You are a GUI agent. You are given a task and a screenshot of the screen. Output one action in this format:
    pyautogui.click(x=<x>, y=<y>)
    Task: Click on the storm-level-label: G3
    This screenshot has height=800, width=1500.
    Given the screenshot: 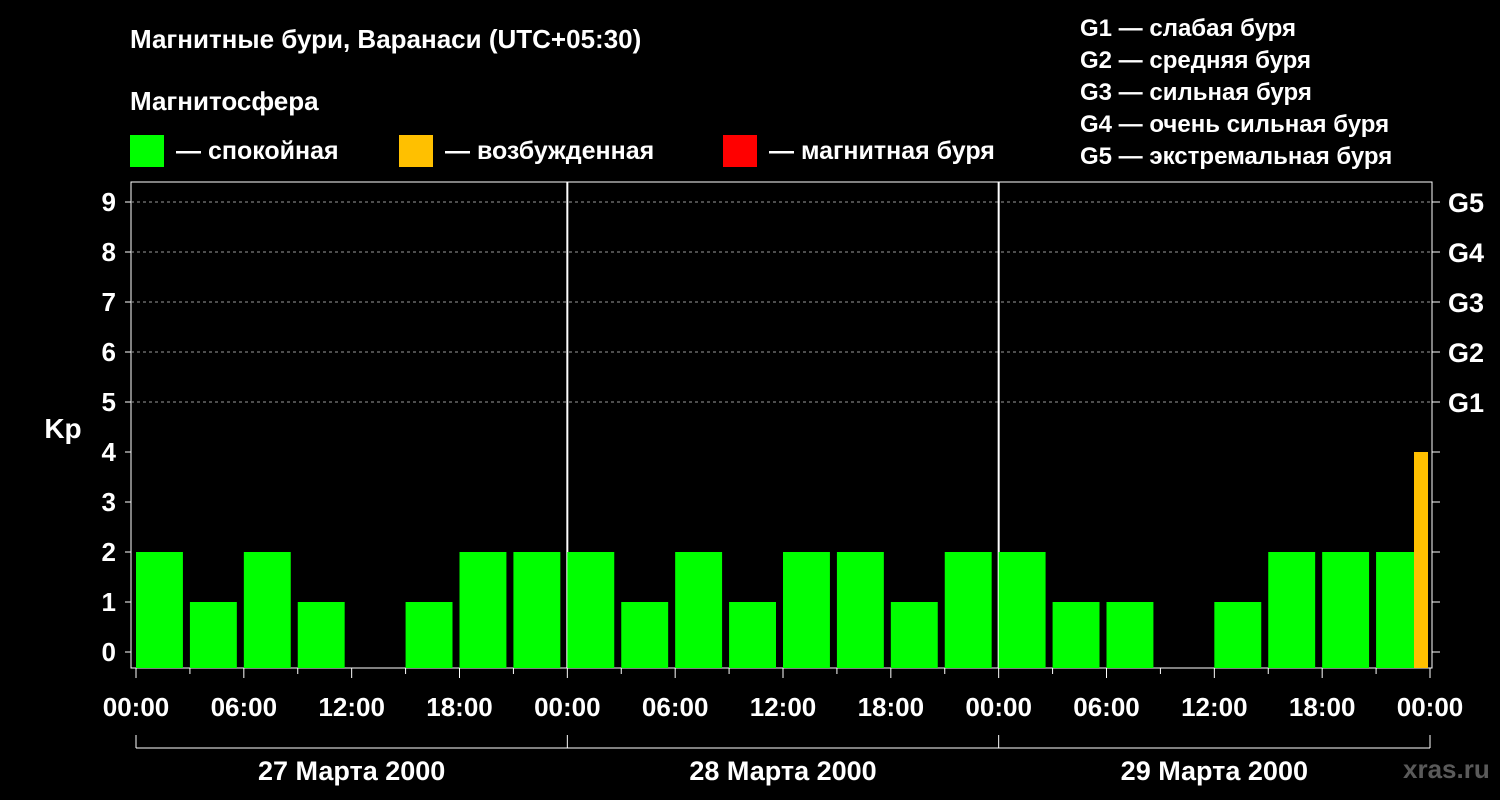 What is the action you would take?
    pyautogui.click(x=1466, y=303)
    